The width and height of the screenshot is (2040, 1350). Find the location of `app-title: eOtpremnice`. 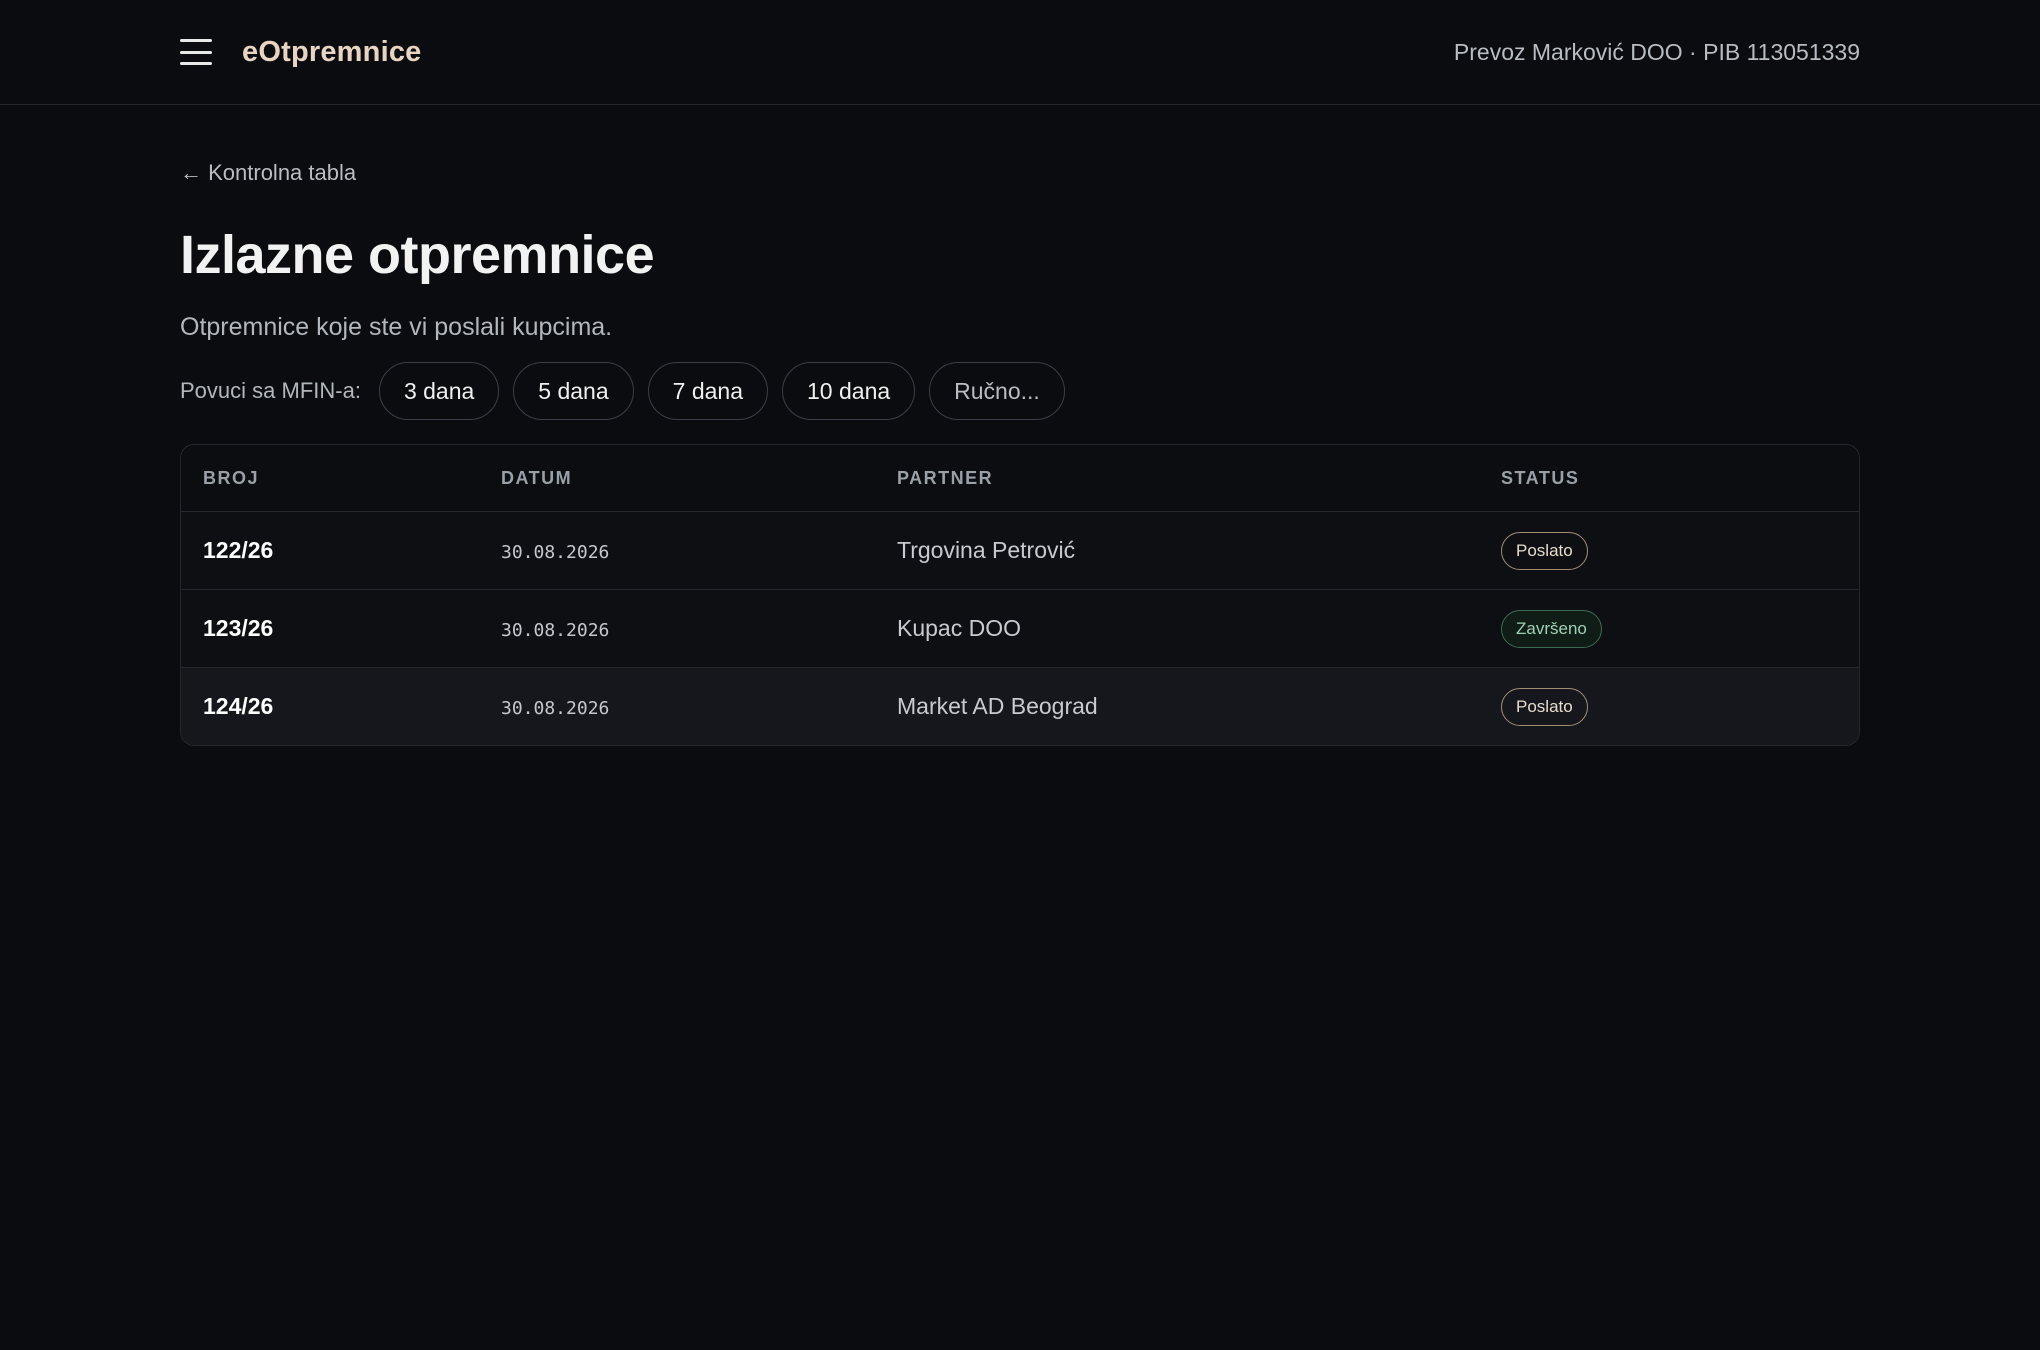

app-title: eOtpremnice is located at coordinates (332, 52).